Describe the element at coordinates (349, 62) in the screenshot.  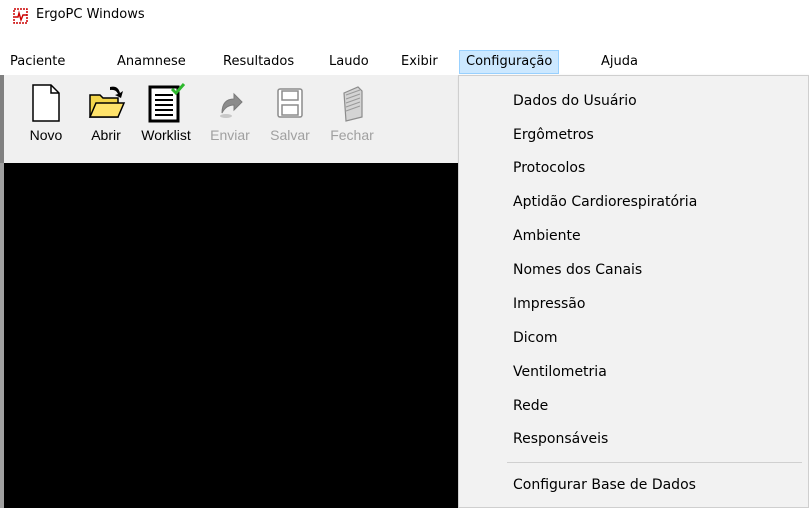
I see `menu-laudo: Laudo` at that location.